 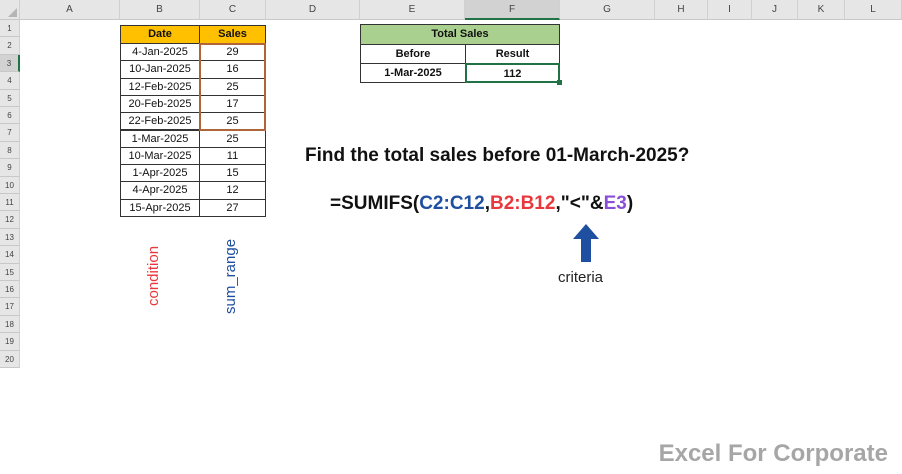 What do you see at coordinates (10, 272) in the screenshot?
I see `row-header: 15` at bounding box center [10, 272].